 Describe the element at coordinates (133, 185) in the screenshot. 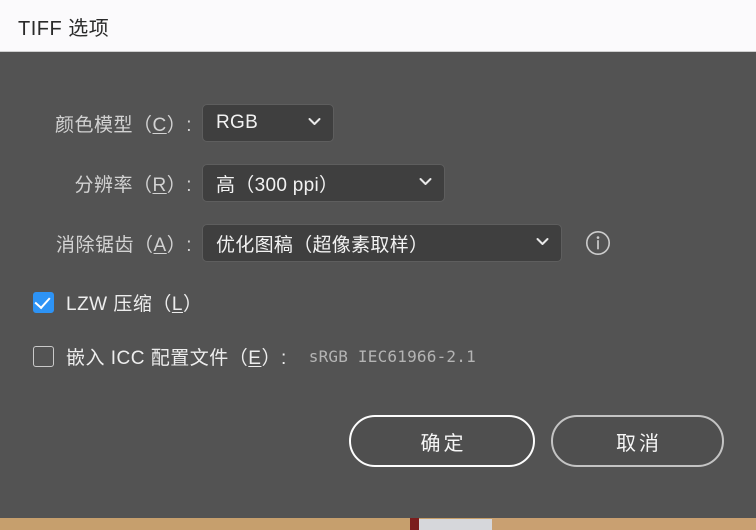

I see `resolution-label: 分辨率（R）:` at that location.